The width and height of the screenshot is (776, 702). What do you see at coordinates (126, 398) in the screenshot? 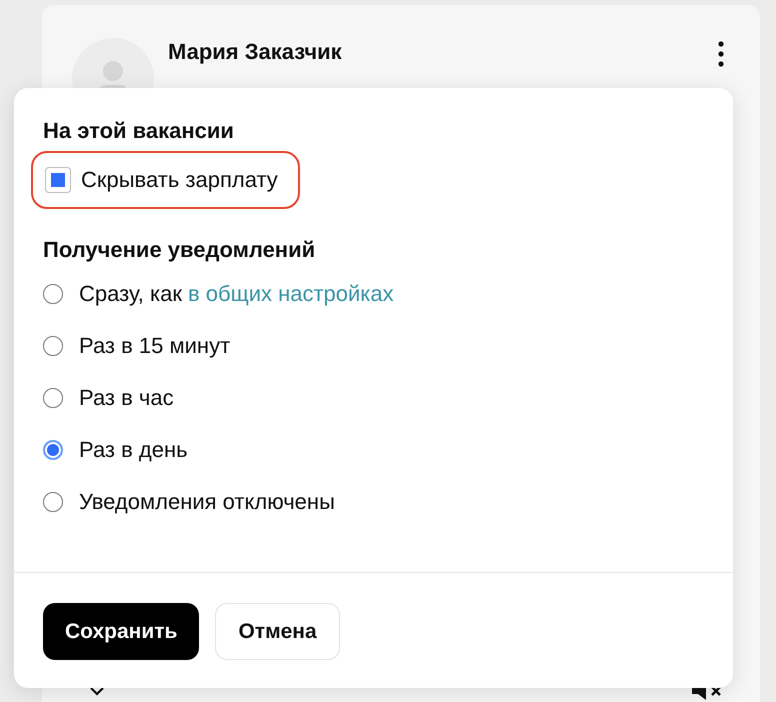
I see `radio-label: Раз в час` at bounding box center [126, 398].